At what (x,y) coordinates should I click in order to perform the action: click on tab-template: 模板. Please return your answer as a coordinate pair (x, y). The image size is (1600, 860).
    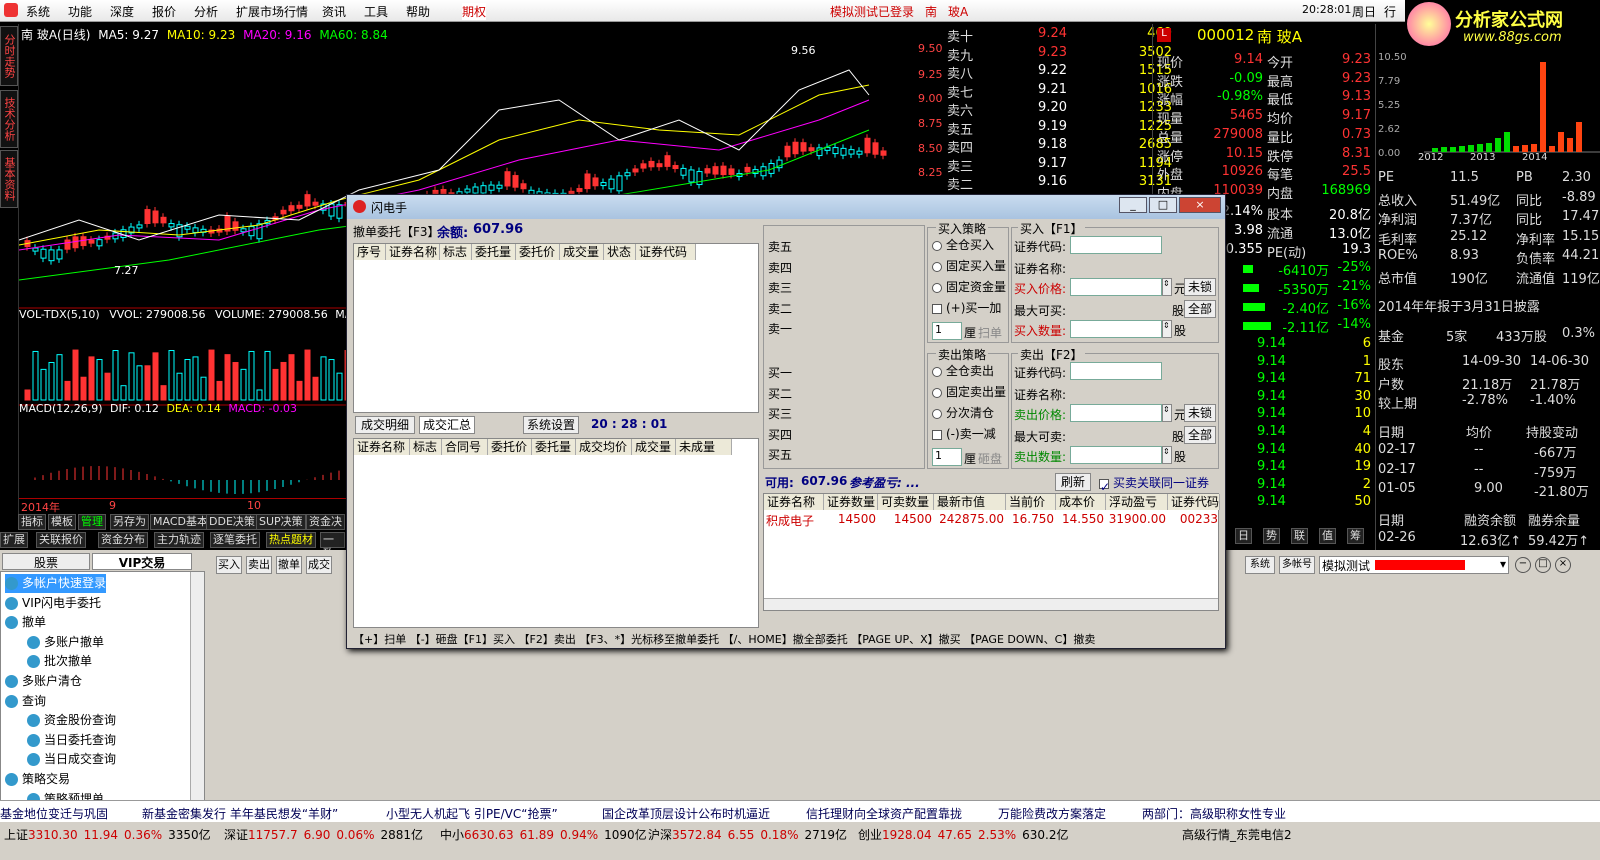
    Looking at the image, I should click on (62, 522).